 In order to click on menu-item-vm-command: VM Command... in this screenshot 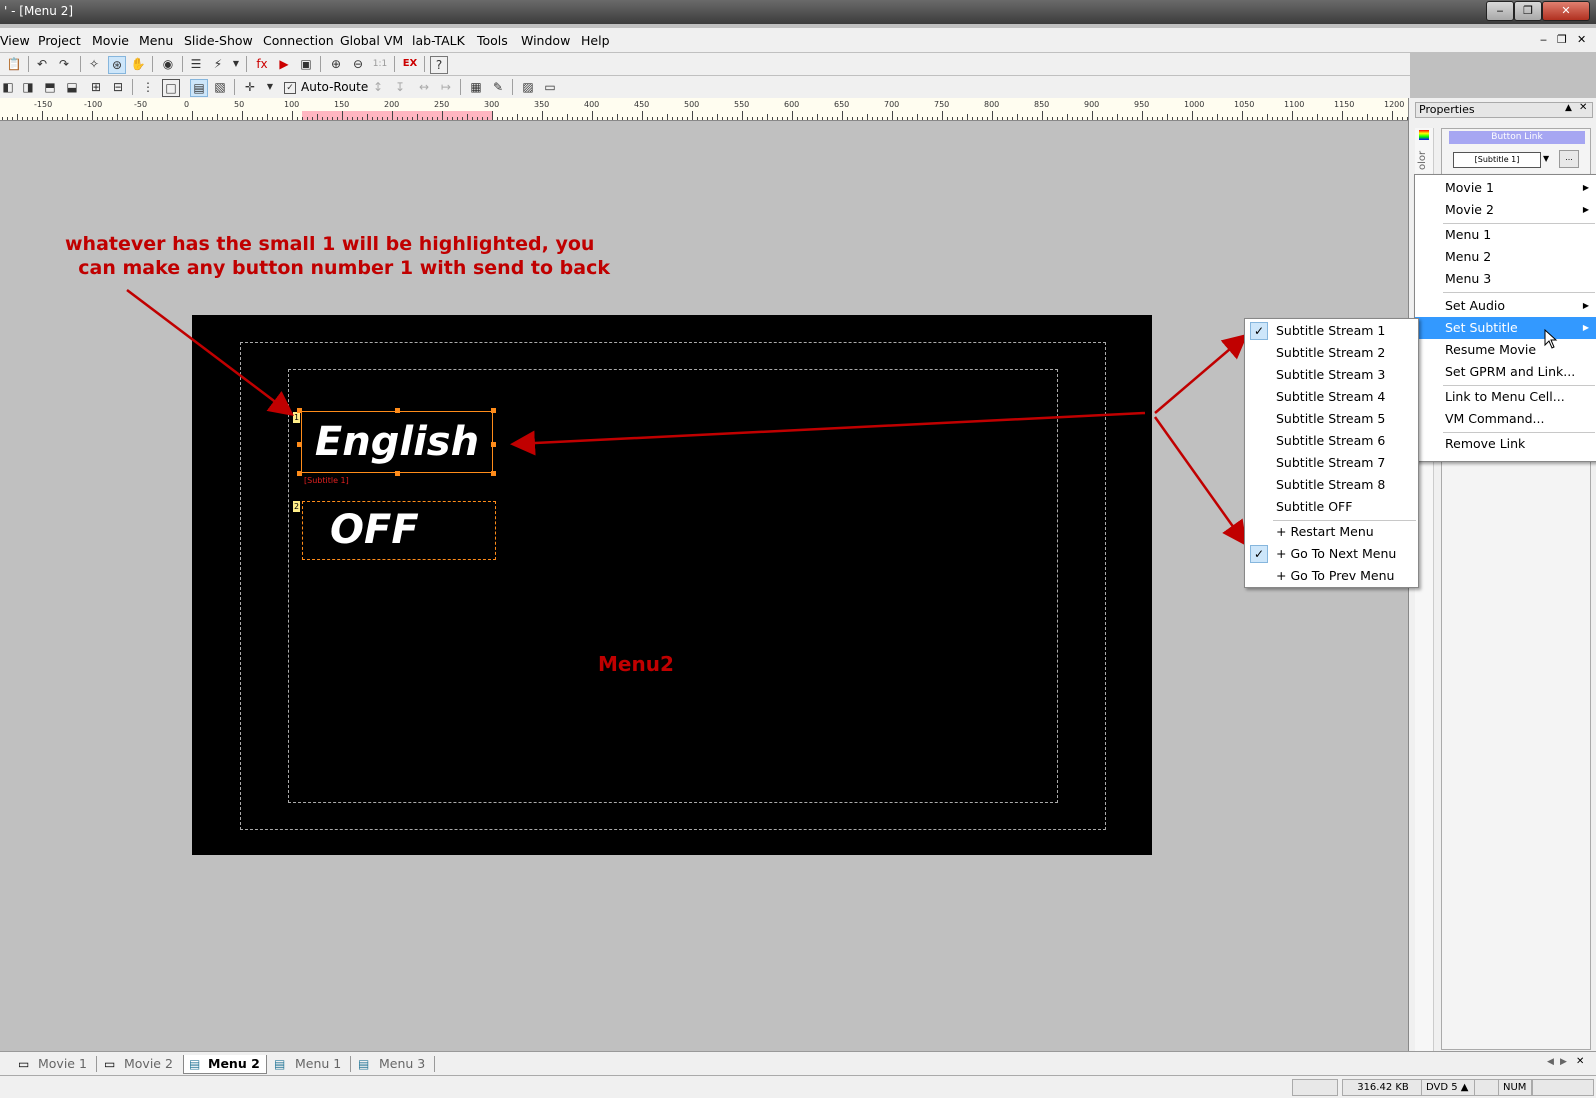, I will do `click(1505, 419)`.